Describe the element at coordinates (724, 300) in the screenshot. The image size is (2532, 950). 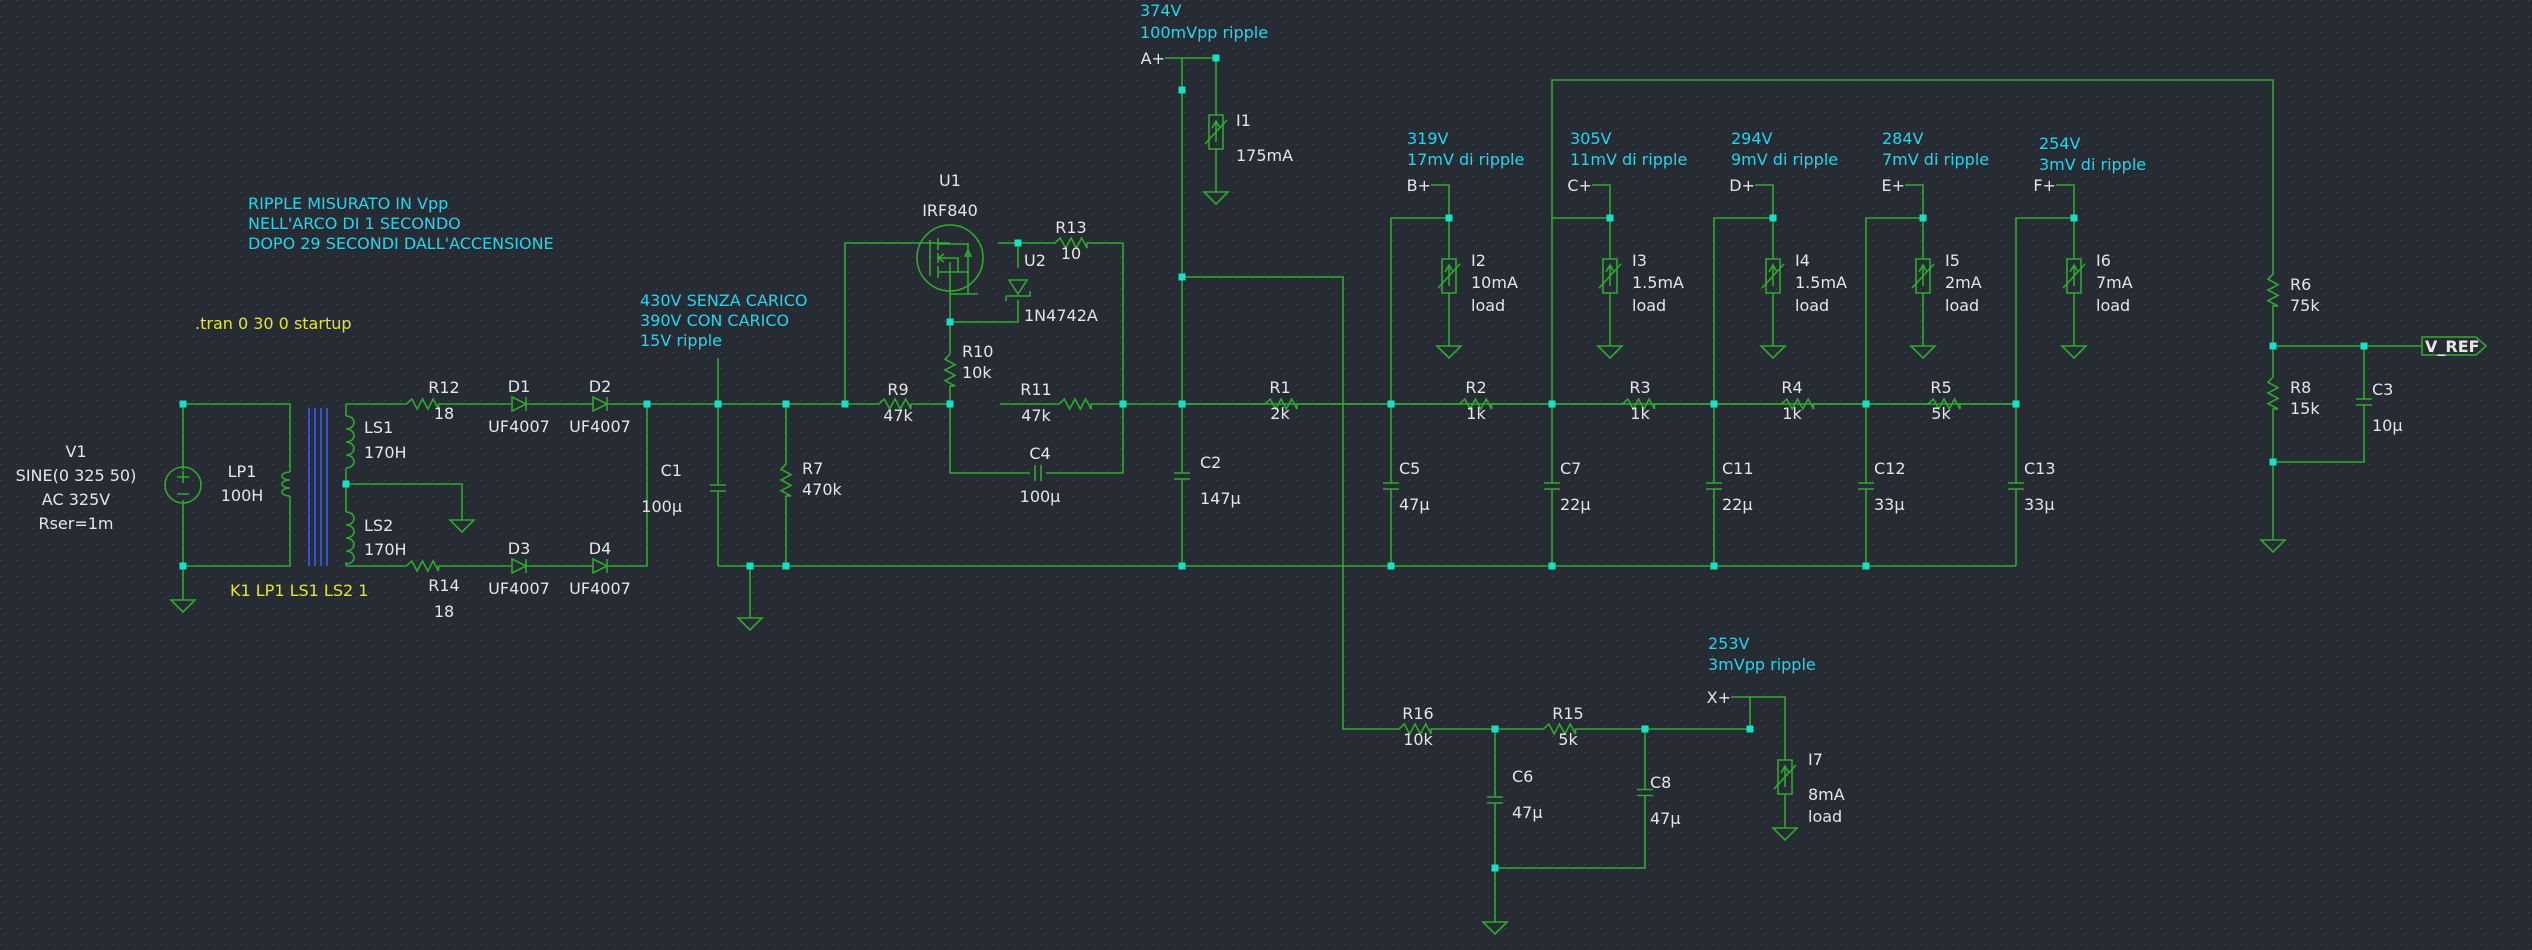
I see `c1-note-0: 430V SENZA CARICO` at that location.